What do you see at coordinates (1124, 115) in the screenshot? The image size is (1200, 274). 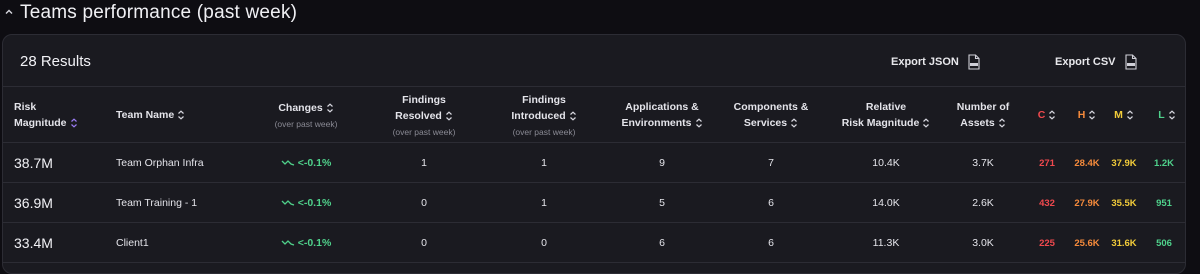 I see `col-medium: M` at bounding box center [1124, 115].